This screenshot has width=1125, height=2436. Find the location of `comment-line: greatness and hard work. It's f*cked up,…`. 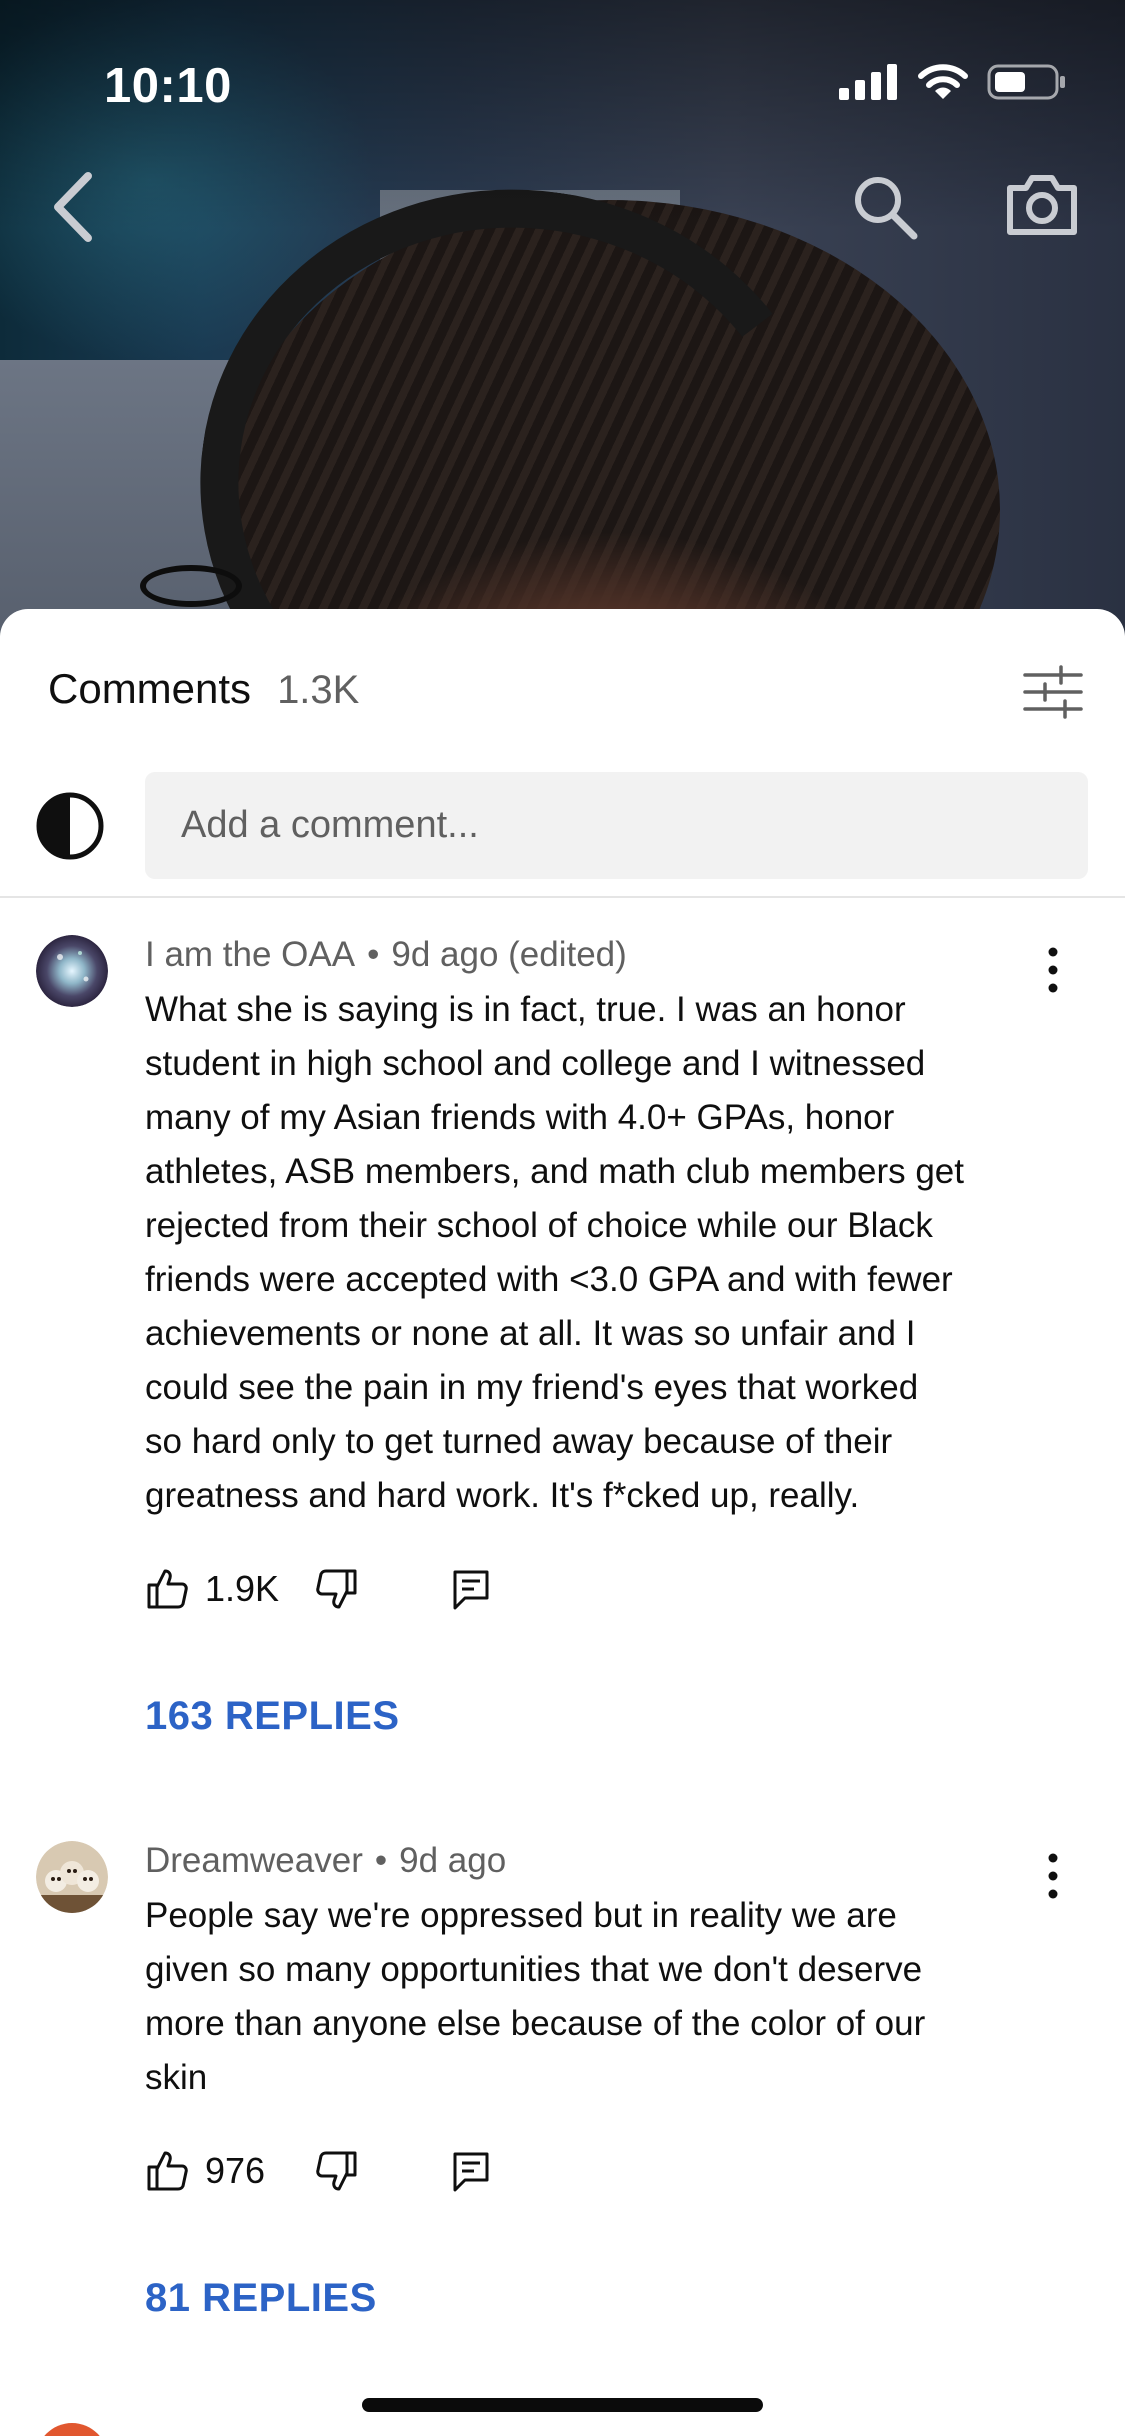

comment-line: greatness and hard work. It's f*cked up,… is located at coordinates (502, 1495).